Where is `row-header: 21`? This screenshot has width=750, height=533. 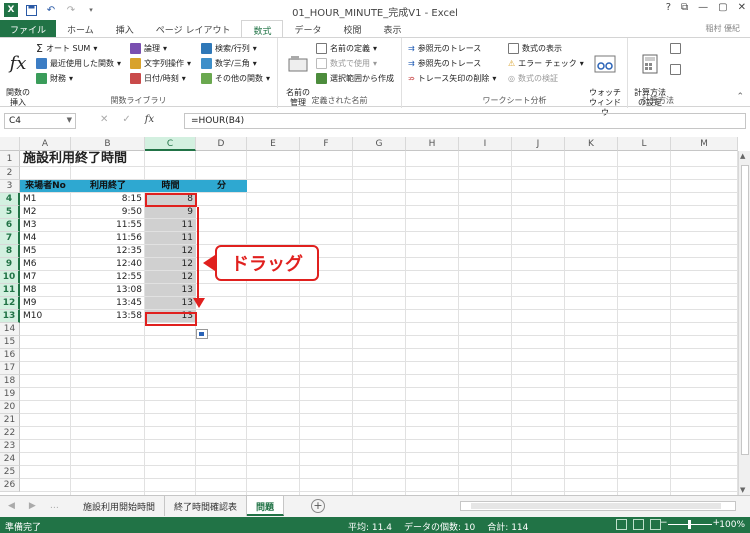 row-header: 21 is located at coordinates (10, 420).